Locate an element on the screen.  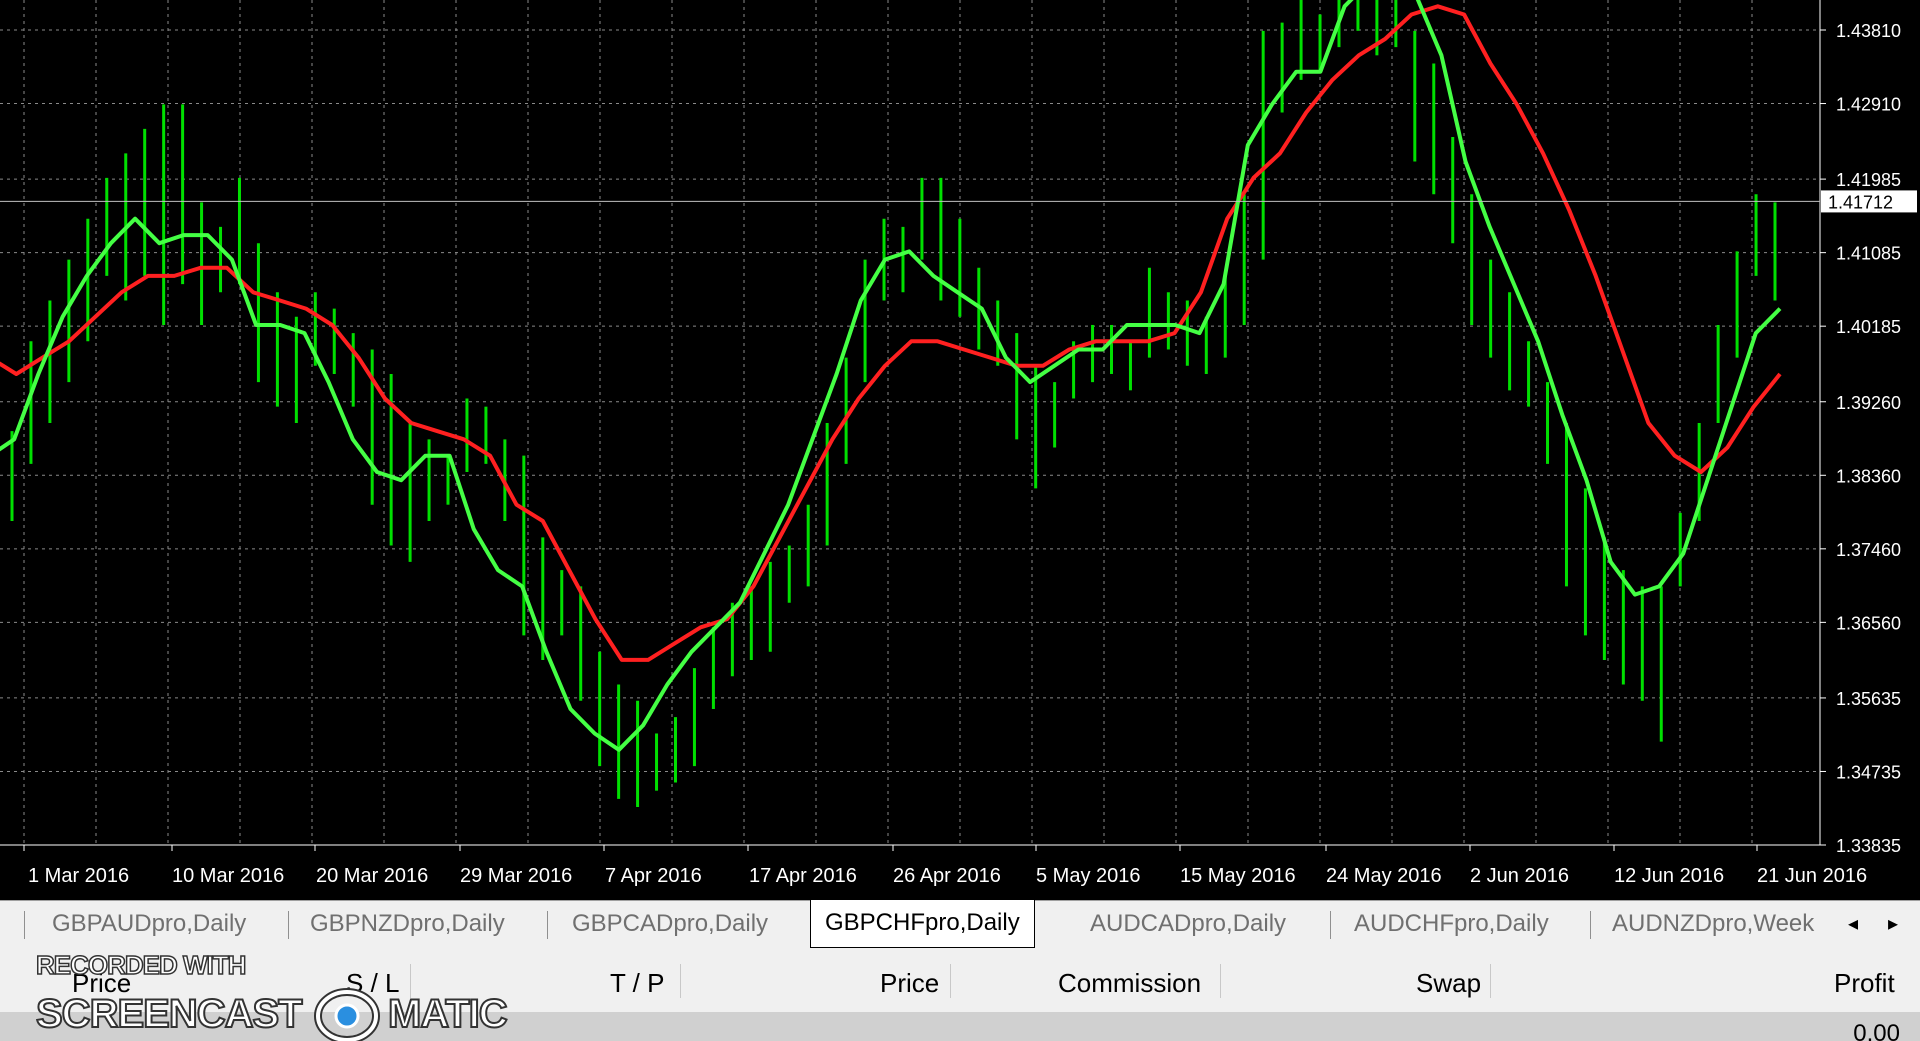
y-tick-label: 1.39260 is located at coordinates (1868, 403).